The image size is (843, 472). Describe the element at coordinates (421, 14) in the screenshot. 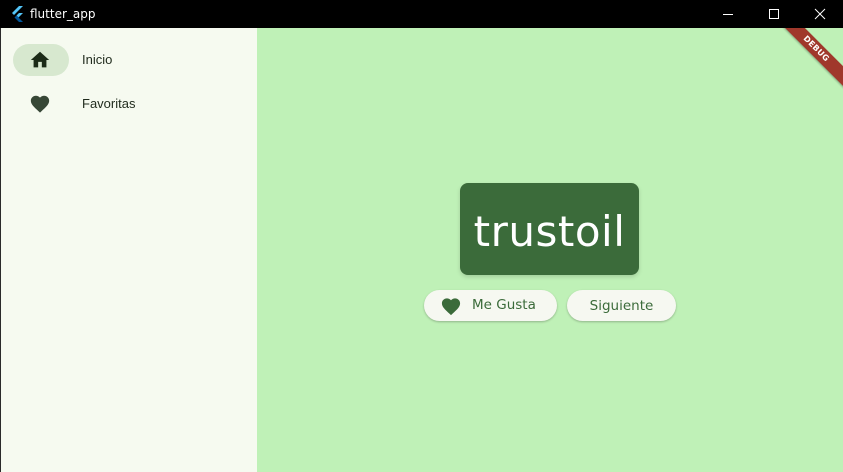

I see `title-bar: flutter_app` at that location.